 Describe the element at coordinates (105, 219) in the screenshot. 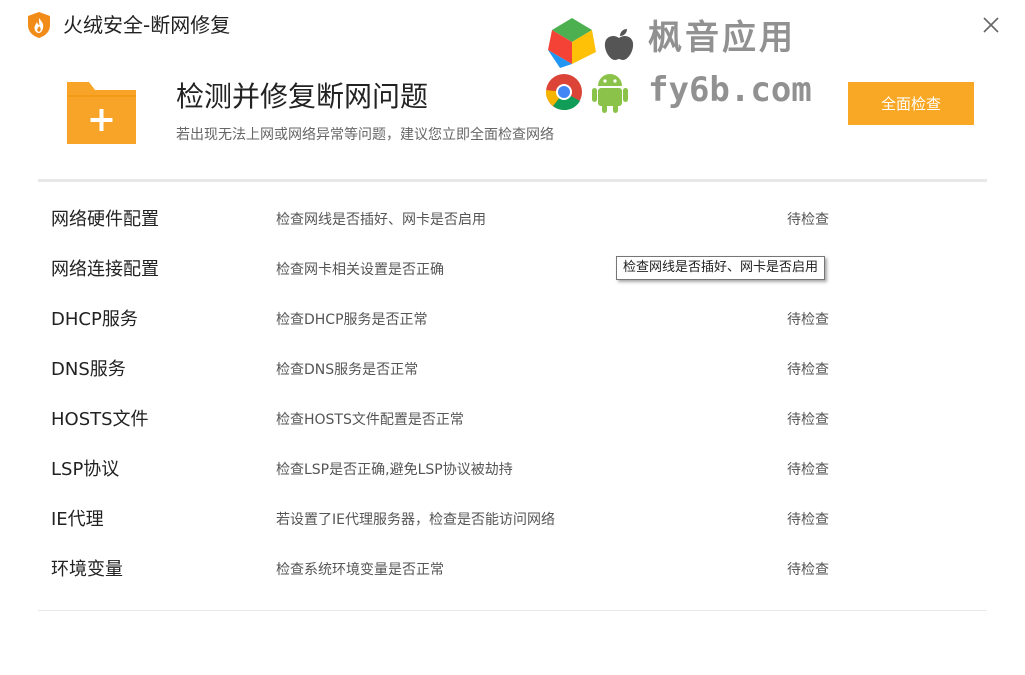

I see `item-name: 网络硬件配置` at that location.